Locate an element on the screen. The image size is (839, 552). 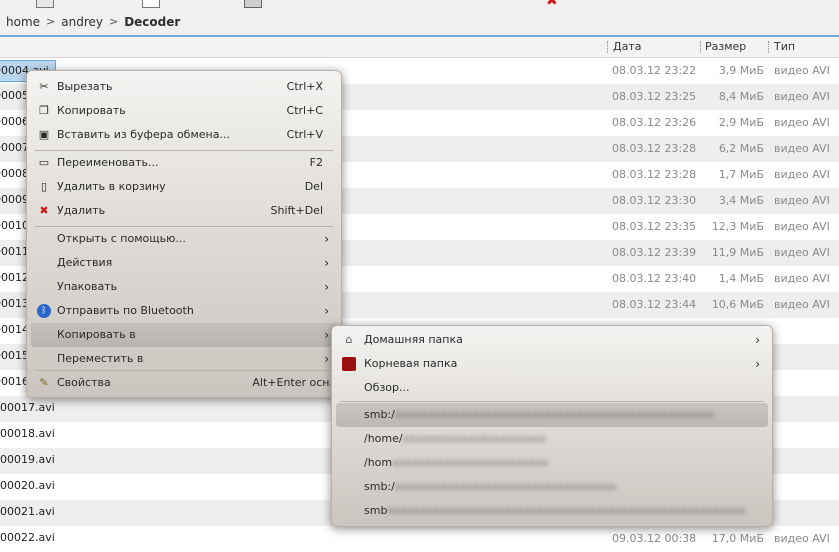
menu-item-label: Копировать is located at coordinates (91, 110).